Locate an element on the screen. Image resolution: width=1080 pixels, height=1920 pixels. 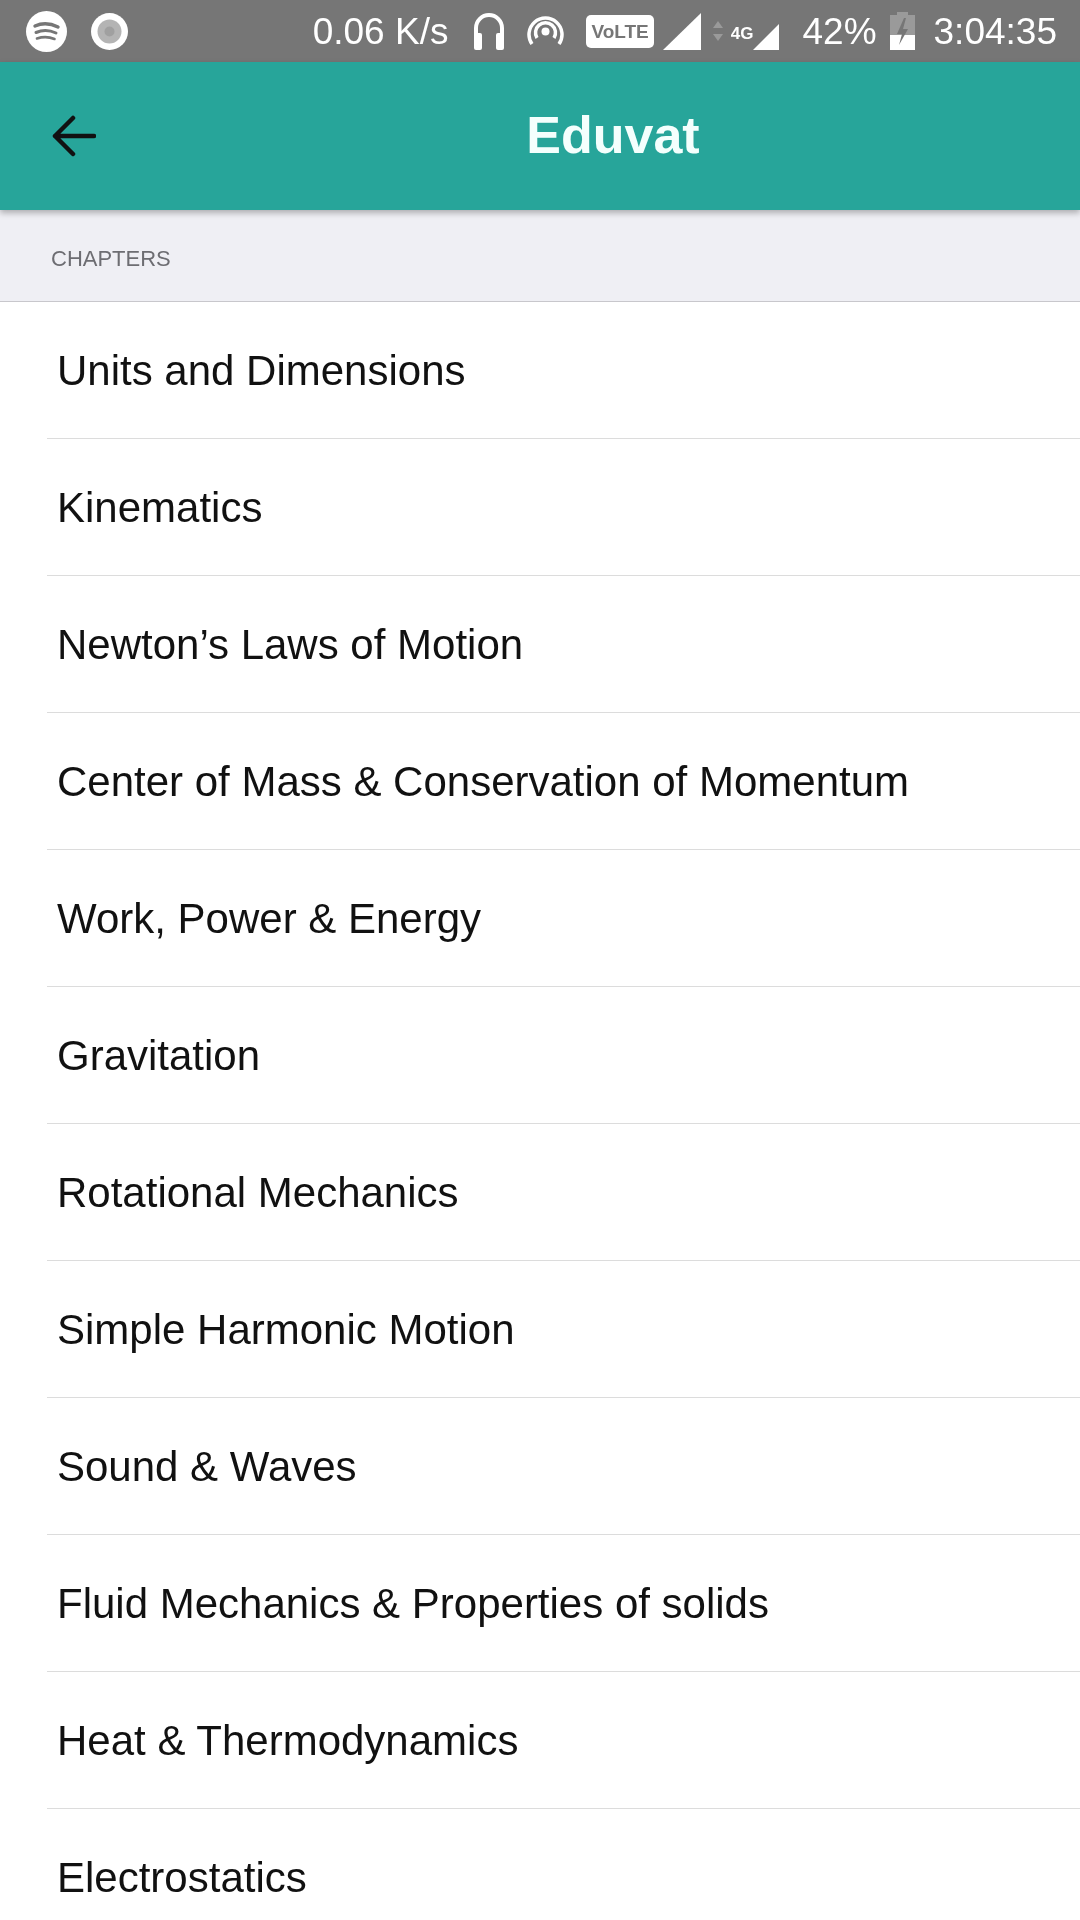
network-type: 4G is located at coordinates (742, 33).